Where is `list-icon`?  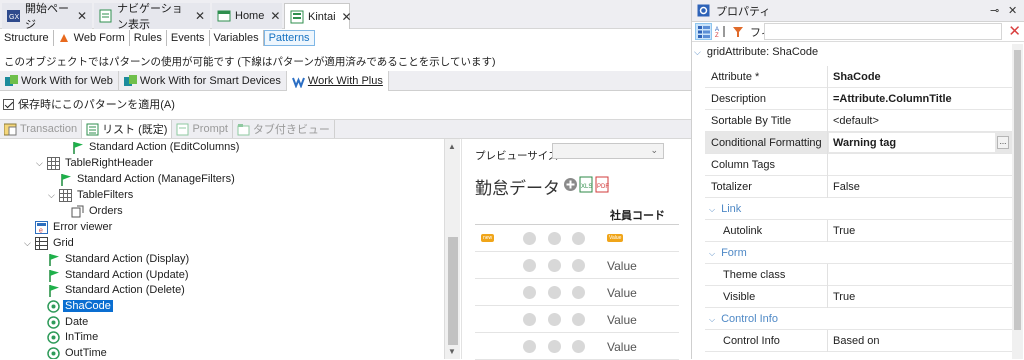
list-icon is located at coordinates (92, 129).